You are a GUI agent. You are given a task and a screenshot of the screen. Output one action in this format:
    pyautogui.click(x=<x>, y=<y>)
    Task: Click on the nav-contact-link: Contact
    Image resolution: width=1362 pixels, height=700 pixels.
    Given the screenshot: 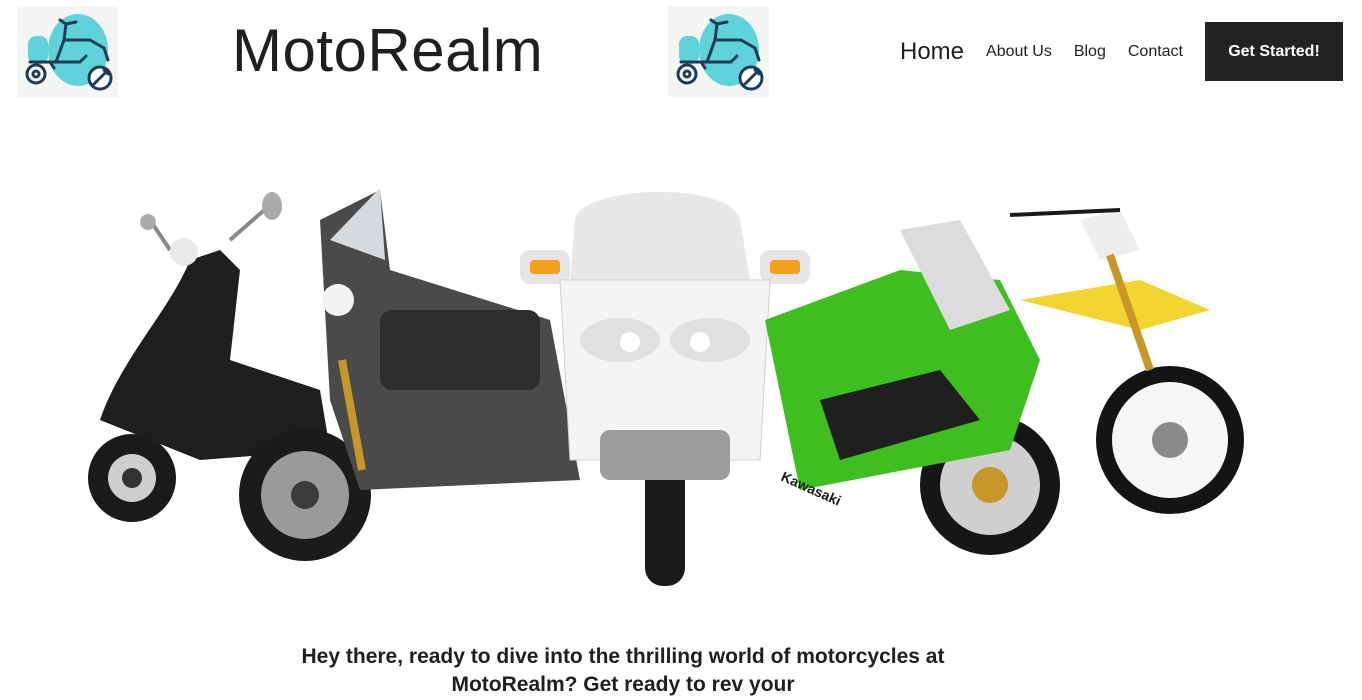 What is the action you would take?
    pyautogui.click(x=1155, y=52)
    